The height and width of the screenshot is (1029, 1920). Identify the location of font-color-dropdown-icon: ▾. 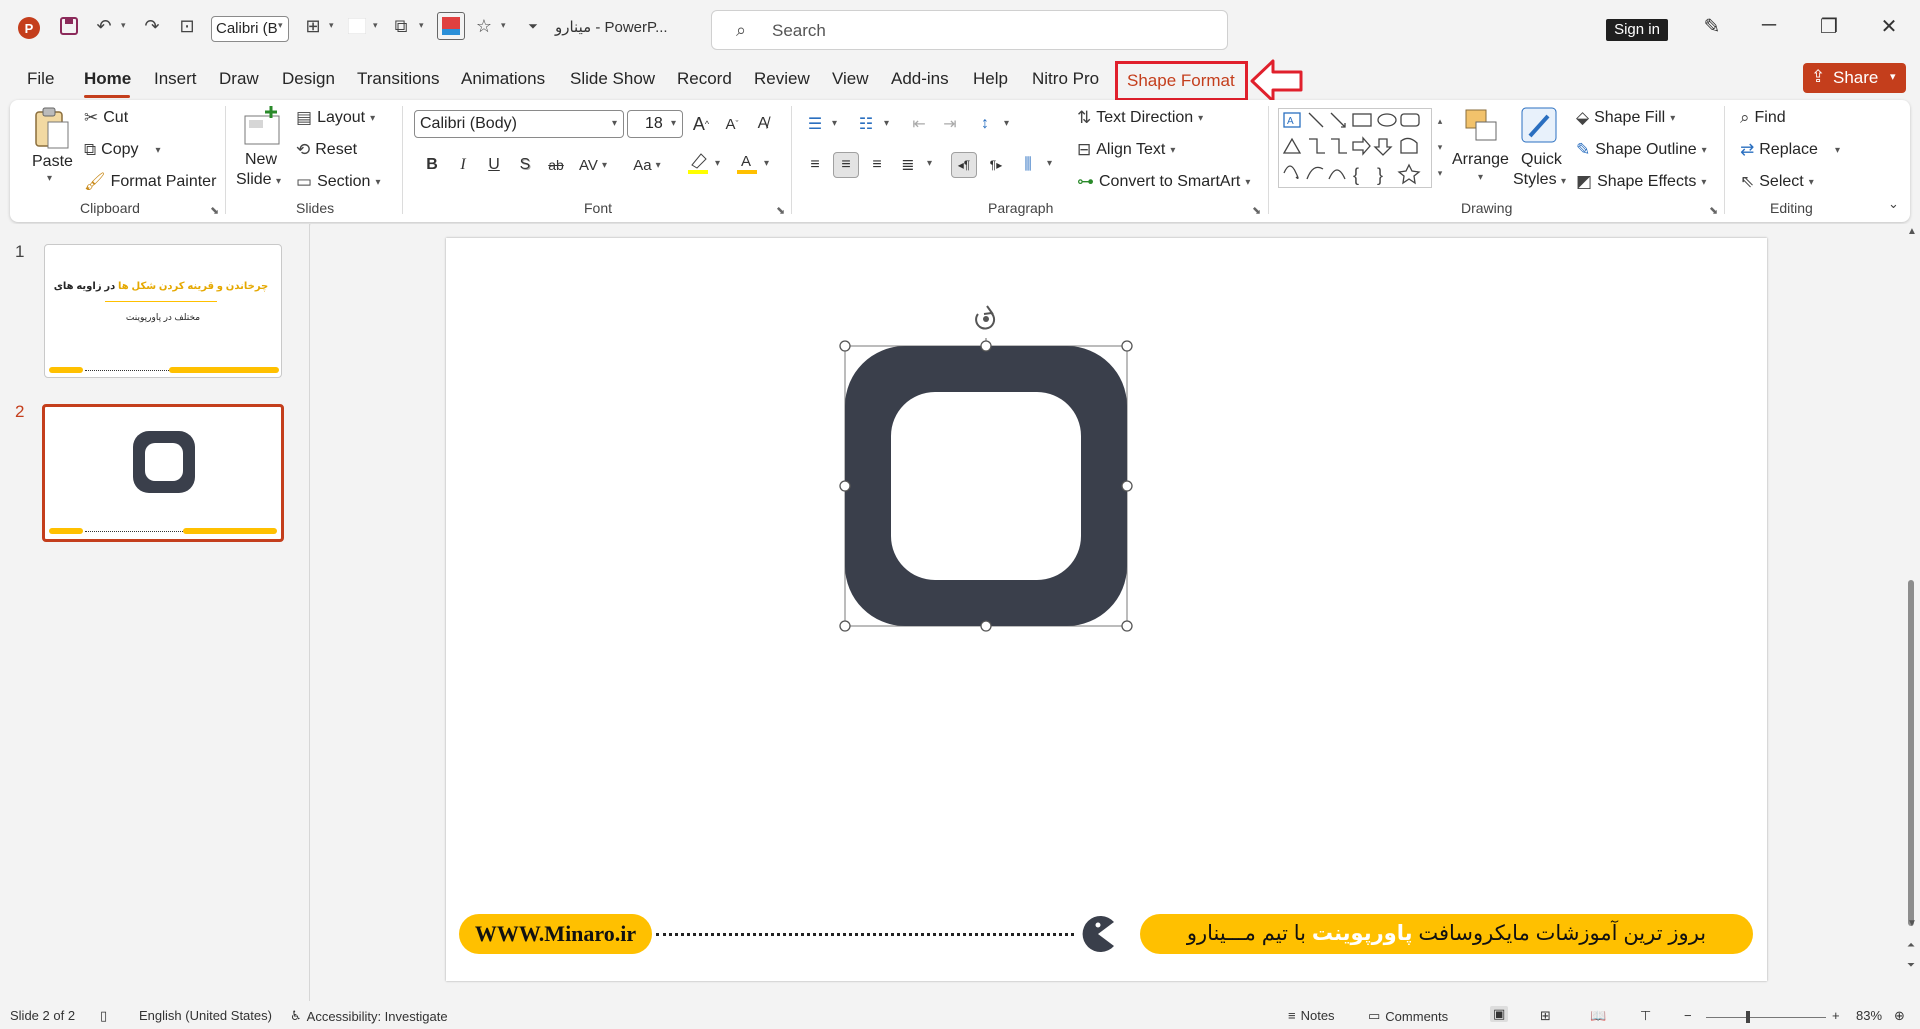
(766, 163).